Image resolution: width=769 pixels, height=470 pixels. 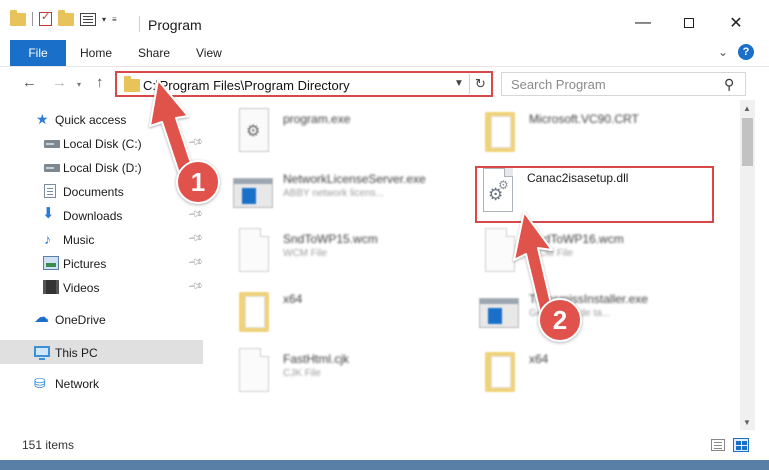 What do you see at coordinates (558, 84) in the screenshot?
I see `search-placeholder: Search Program` at bounding box center [558, 84].